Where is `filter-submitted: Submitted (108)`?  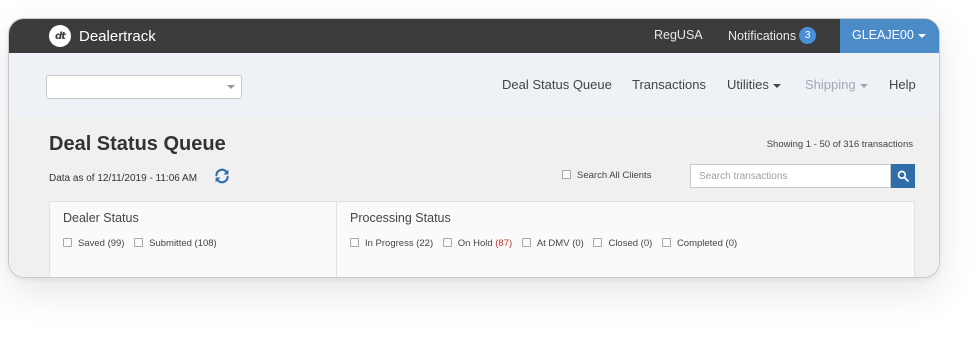
filter-submitted: Submitted (108) is located at coordinates (175, 243).